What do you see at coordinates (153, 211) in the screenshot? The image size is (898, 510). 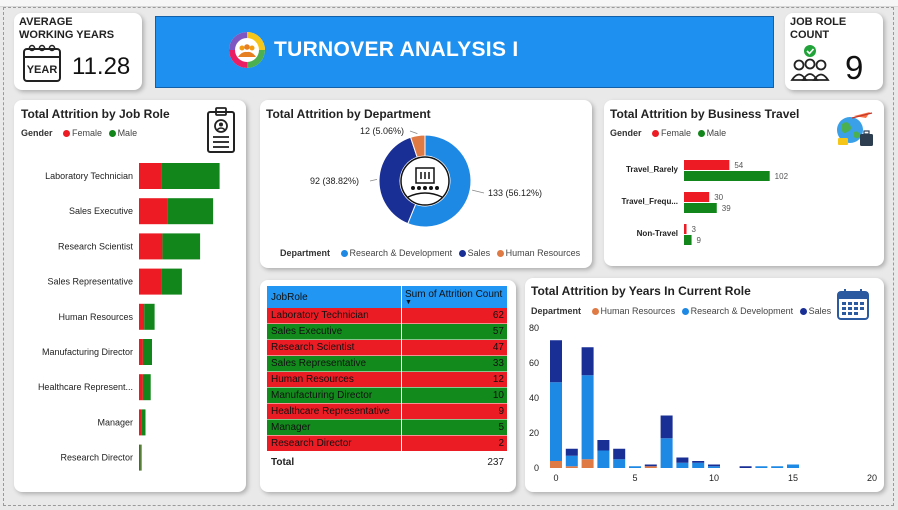 I see `bar-female-sales-executive` at bounding box center [153, 211].